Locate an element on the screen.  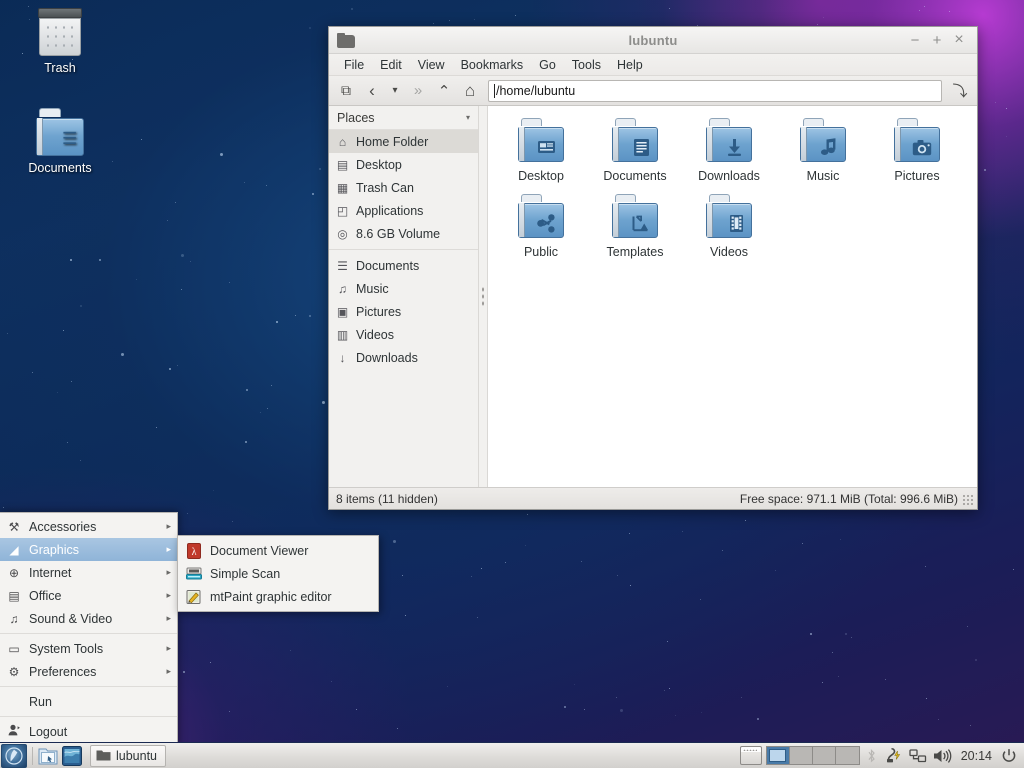
menu-item-logout: Logout is located at coordinates (88, 731).